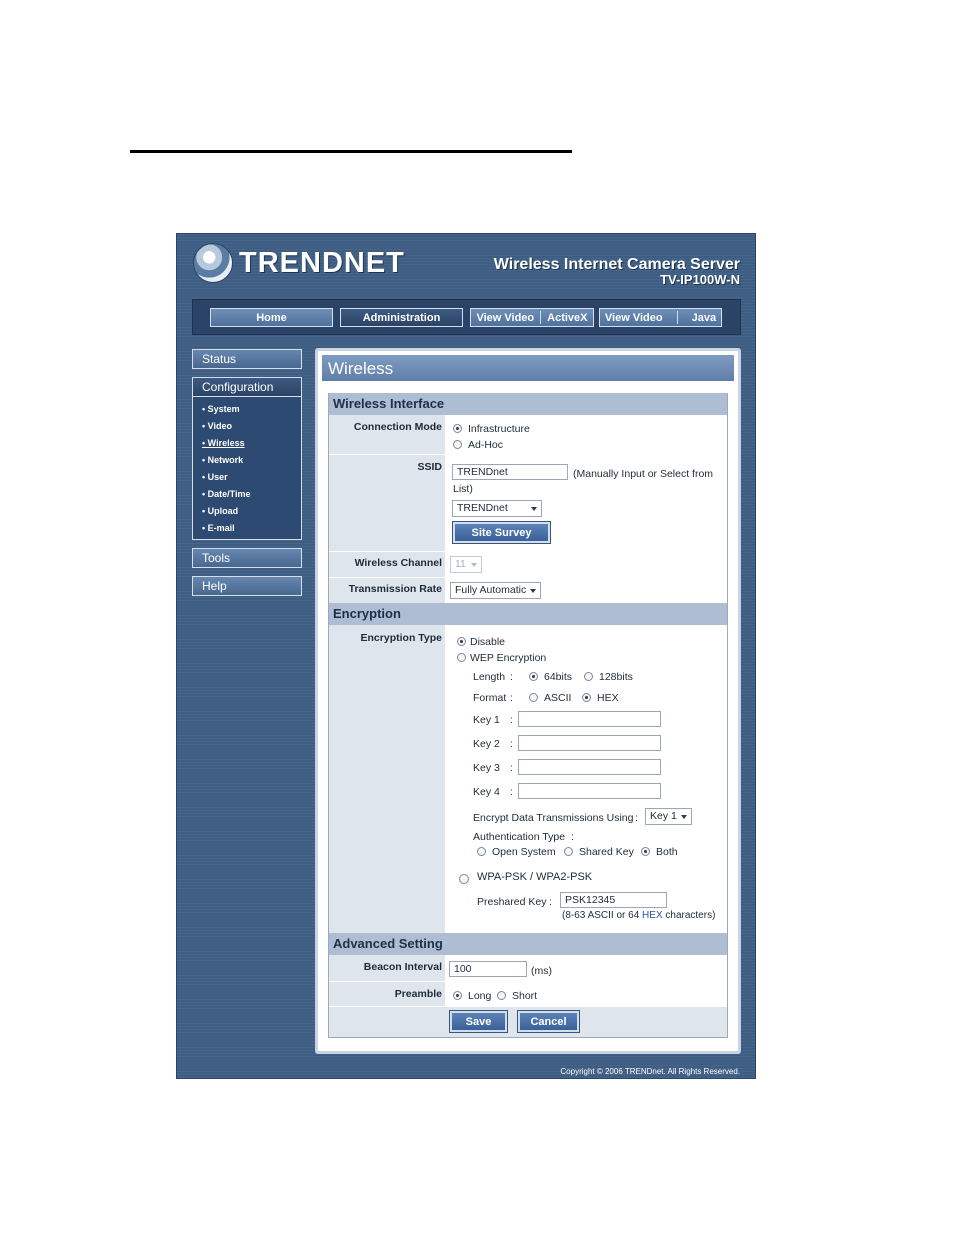 This screenshot has height=1235, width=954. I want to click on format-hex-radio, so click(586, 697).